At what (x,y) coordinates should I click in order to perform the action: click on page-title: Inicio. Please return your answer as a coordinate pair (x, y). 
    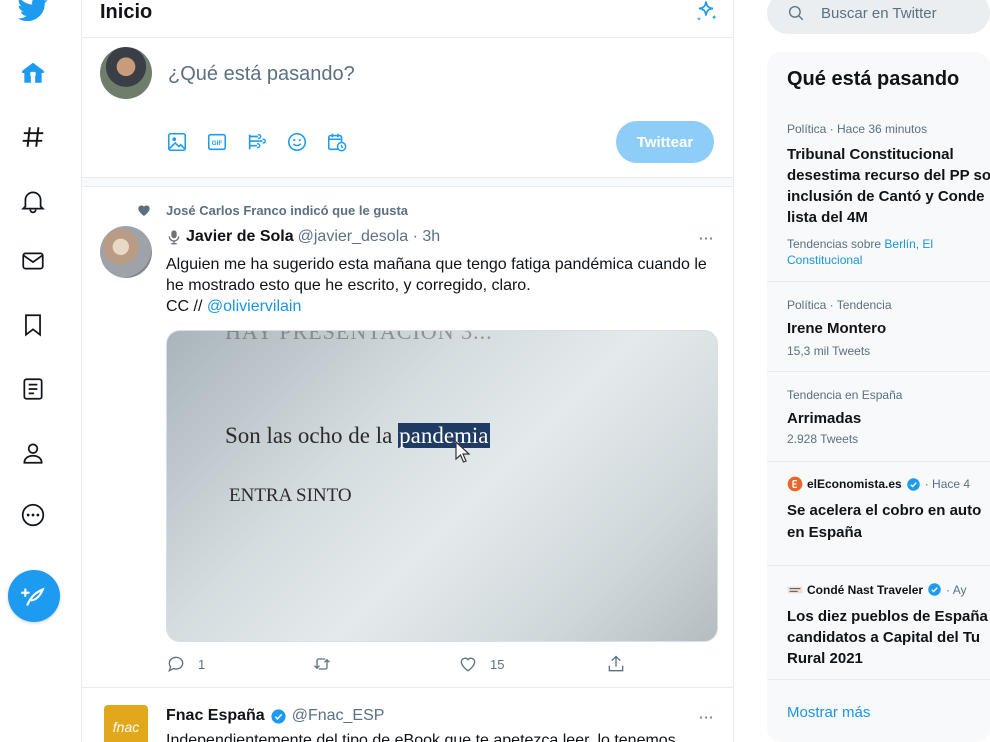
    Looking at the image, I should click on (126, 12).